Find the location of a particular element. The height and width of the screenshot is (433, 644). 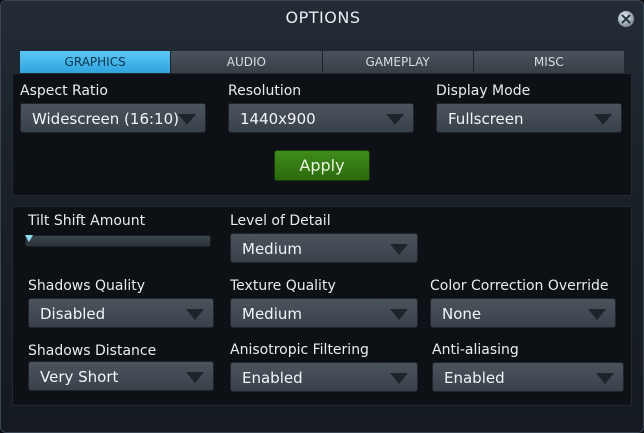

shadows-distance-dropdown: Very Short is located at coordinates (121, 376).